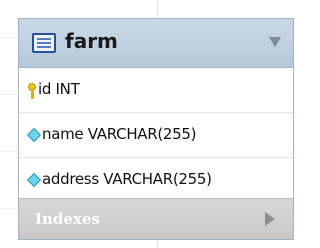 Image resolution: width=320 pixels, height=248 pixels. Describe the element at coordinates (275, 42) in the screenshot. I see `collapse-arrow-icon` at that location.